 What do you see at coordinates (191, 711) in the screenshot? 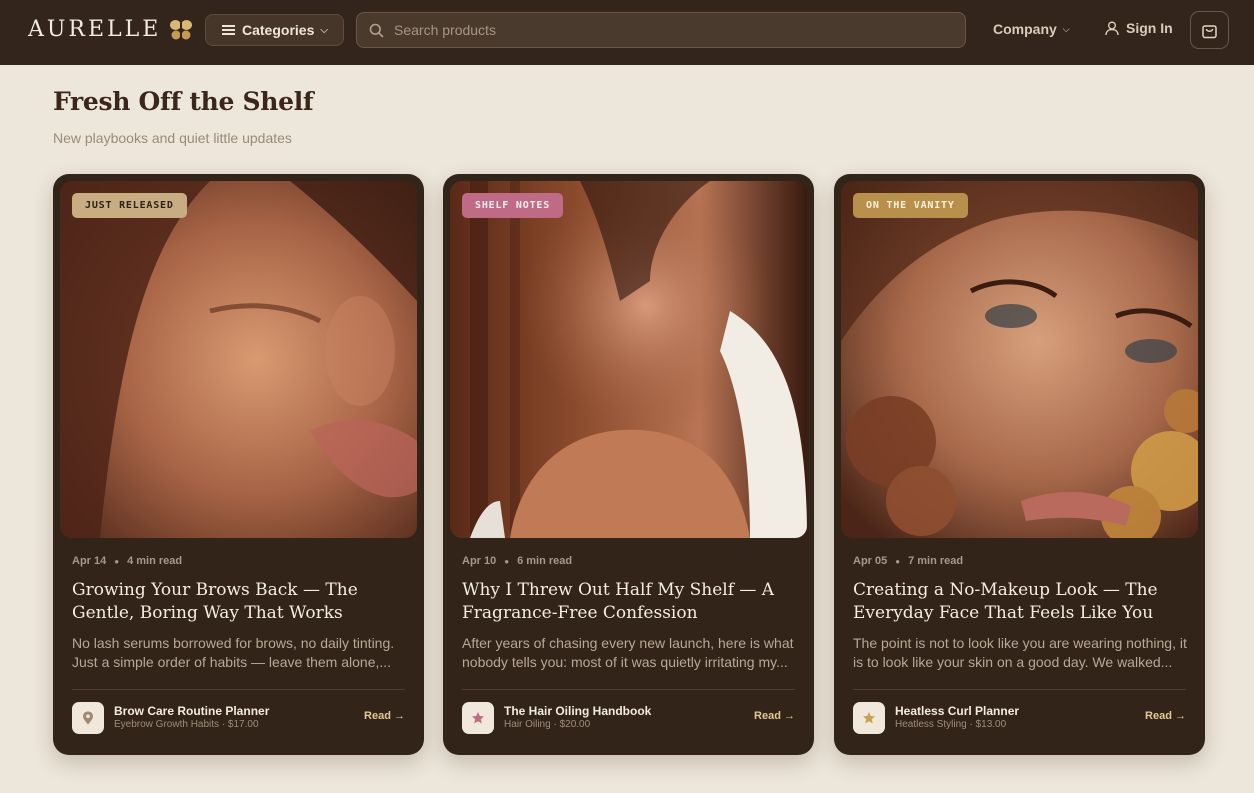
I see `product-name: Brow Care Routine Planner` at bounding box center [191, 711].